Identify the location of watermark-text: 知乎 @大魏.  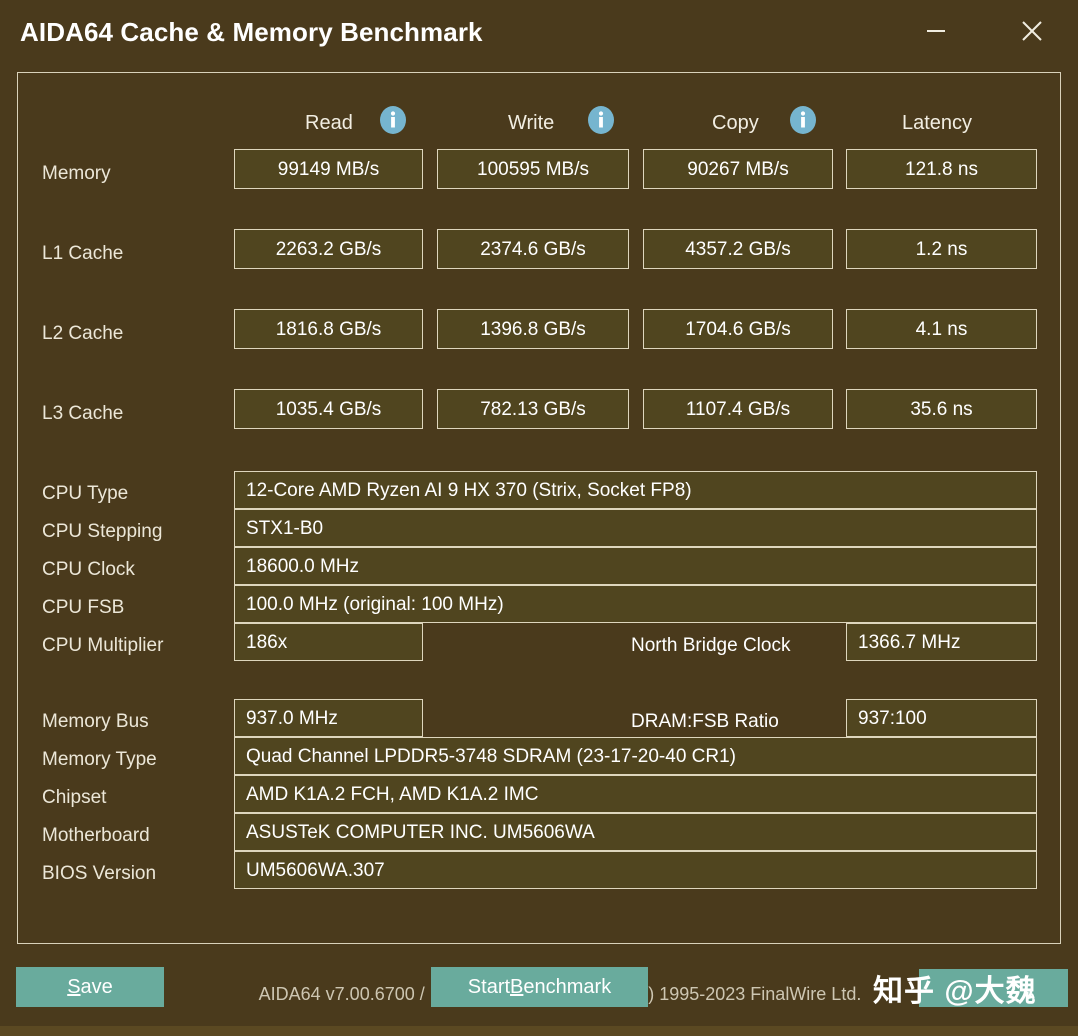
(955, 991).